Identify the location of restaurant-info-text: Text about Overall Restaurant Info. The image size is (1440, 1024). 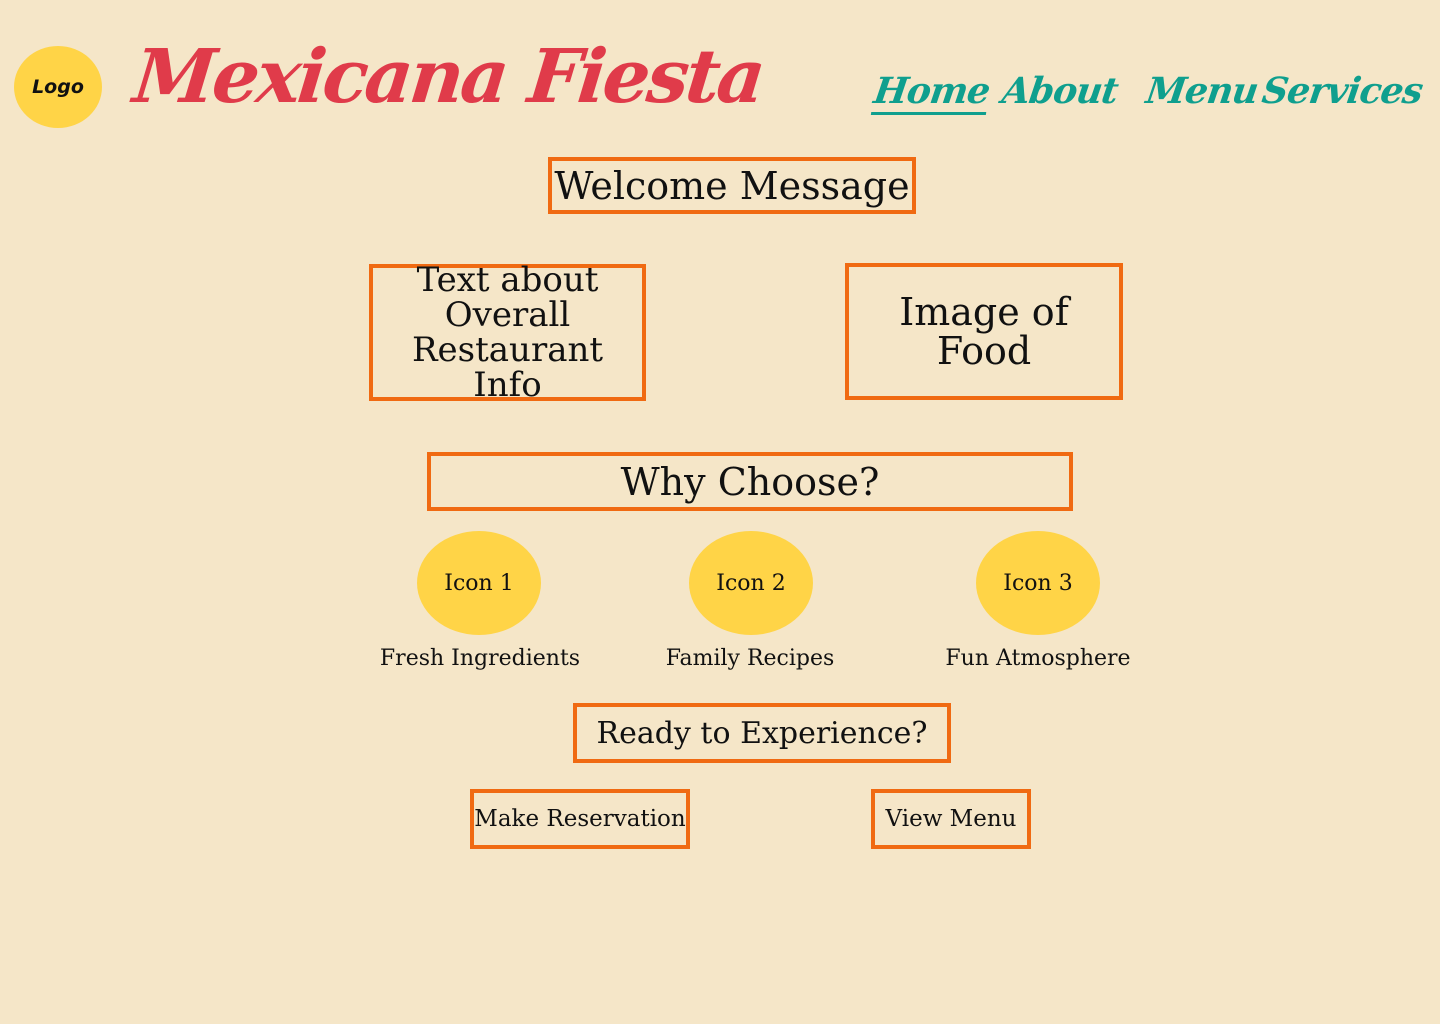
(507, 332).